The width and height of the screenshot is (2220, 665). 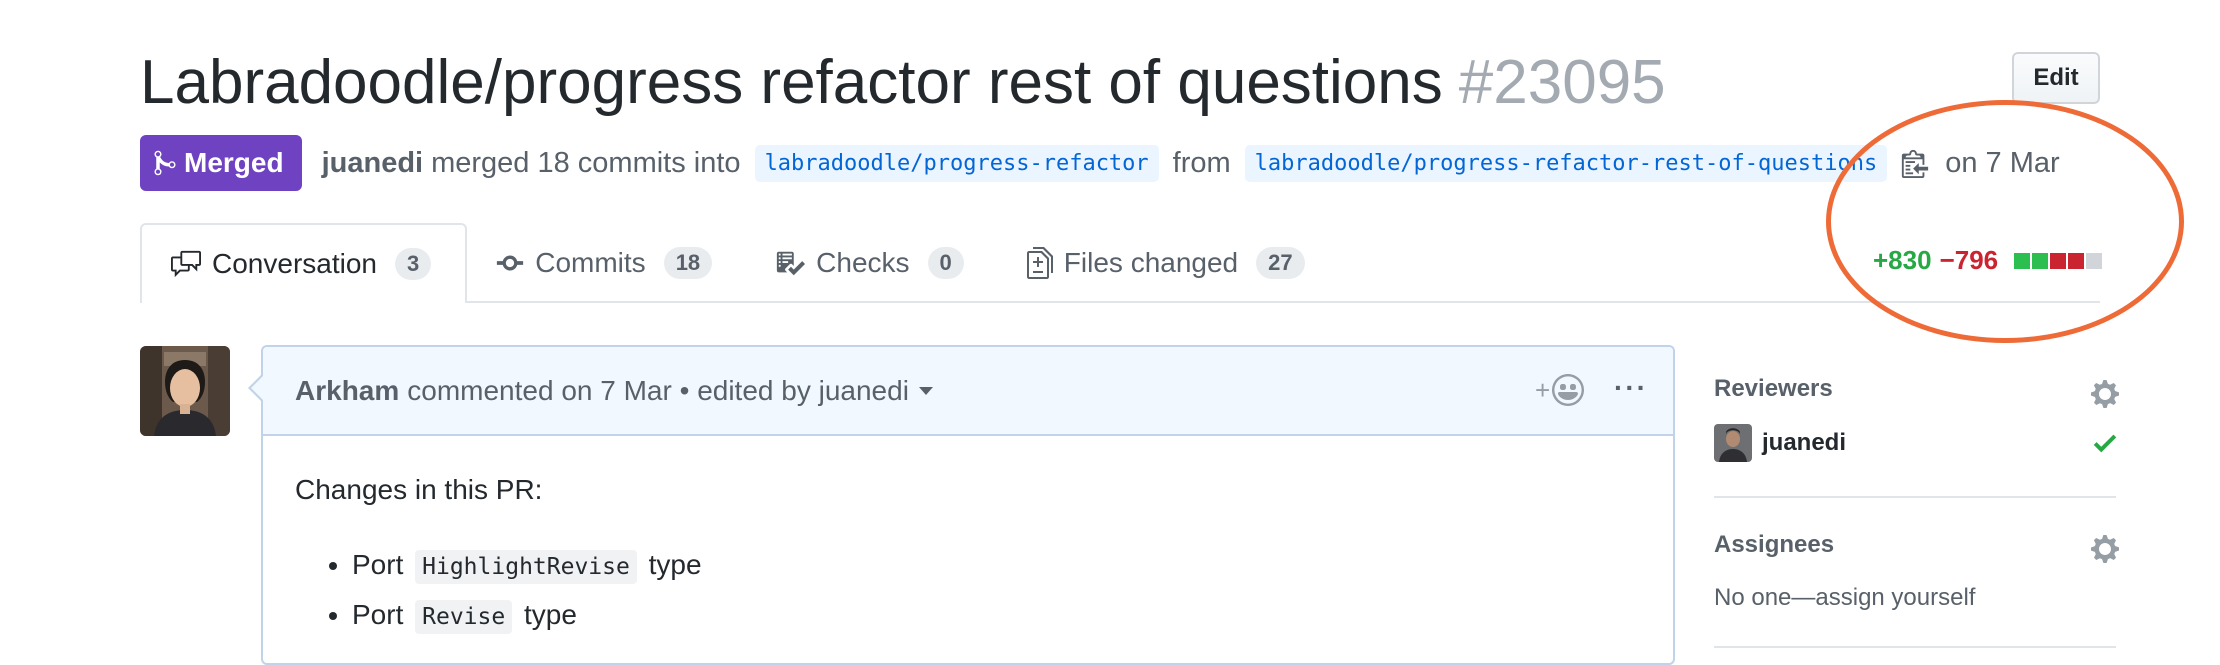 I want to click on inline-code: Revise, so click(x=464, y=617).